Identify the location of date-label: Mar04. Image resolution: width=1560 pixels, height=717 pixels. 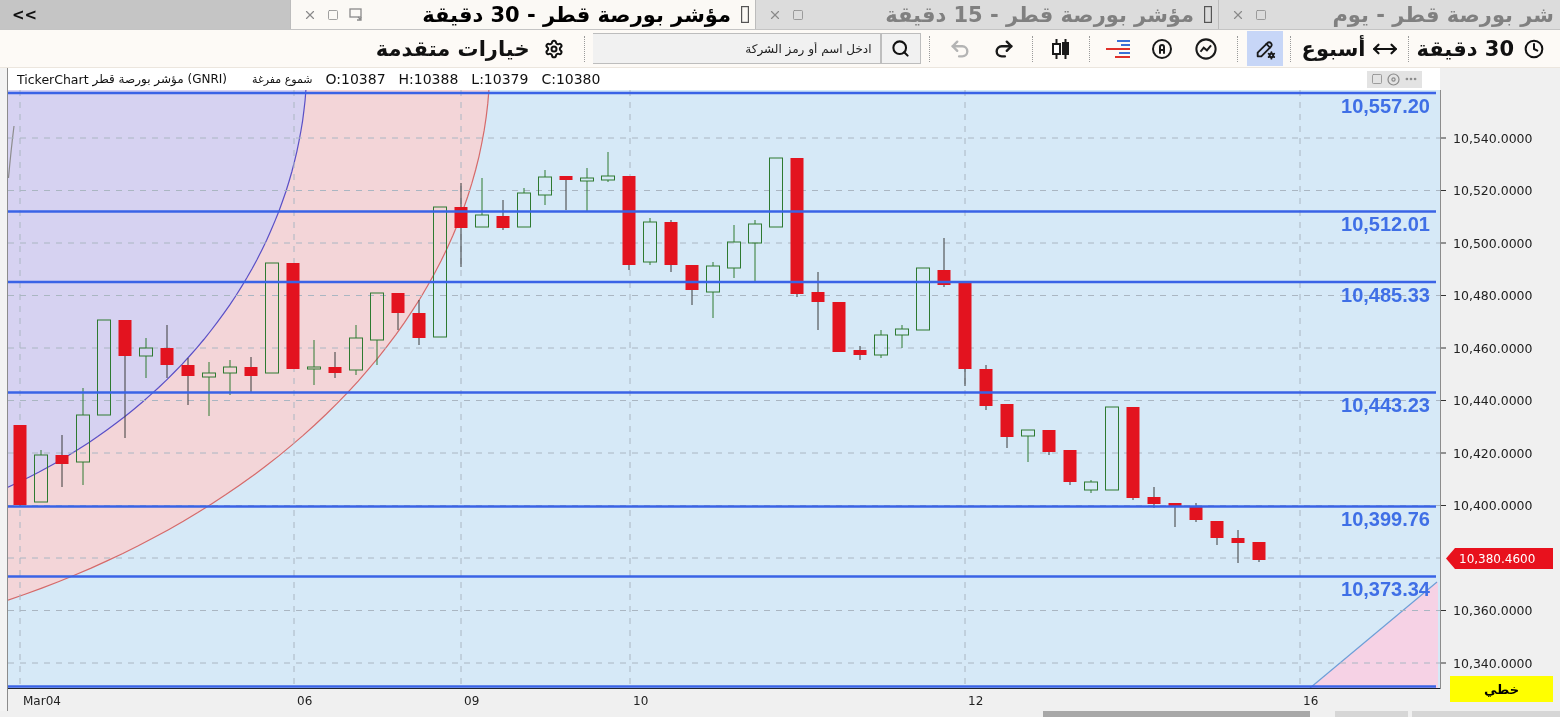
(42, 701).